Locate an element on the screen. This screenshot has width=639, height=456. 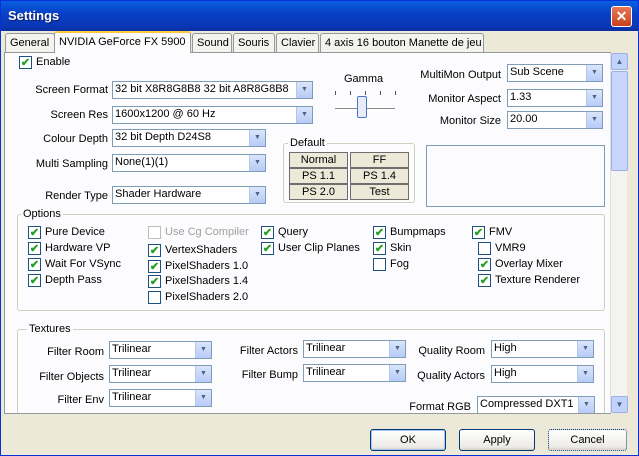
pixelshaders-10-checkbox: ✔ PixelShaders 1.0 is located at coordinates (198, 267).